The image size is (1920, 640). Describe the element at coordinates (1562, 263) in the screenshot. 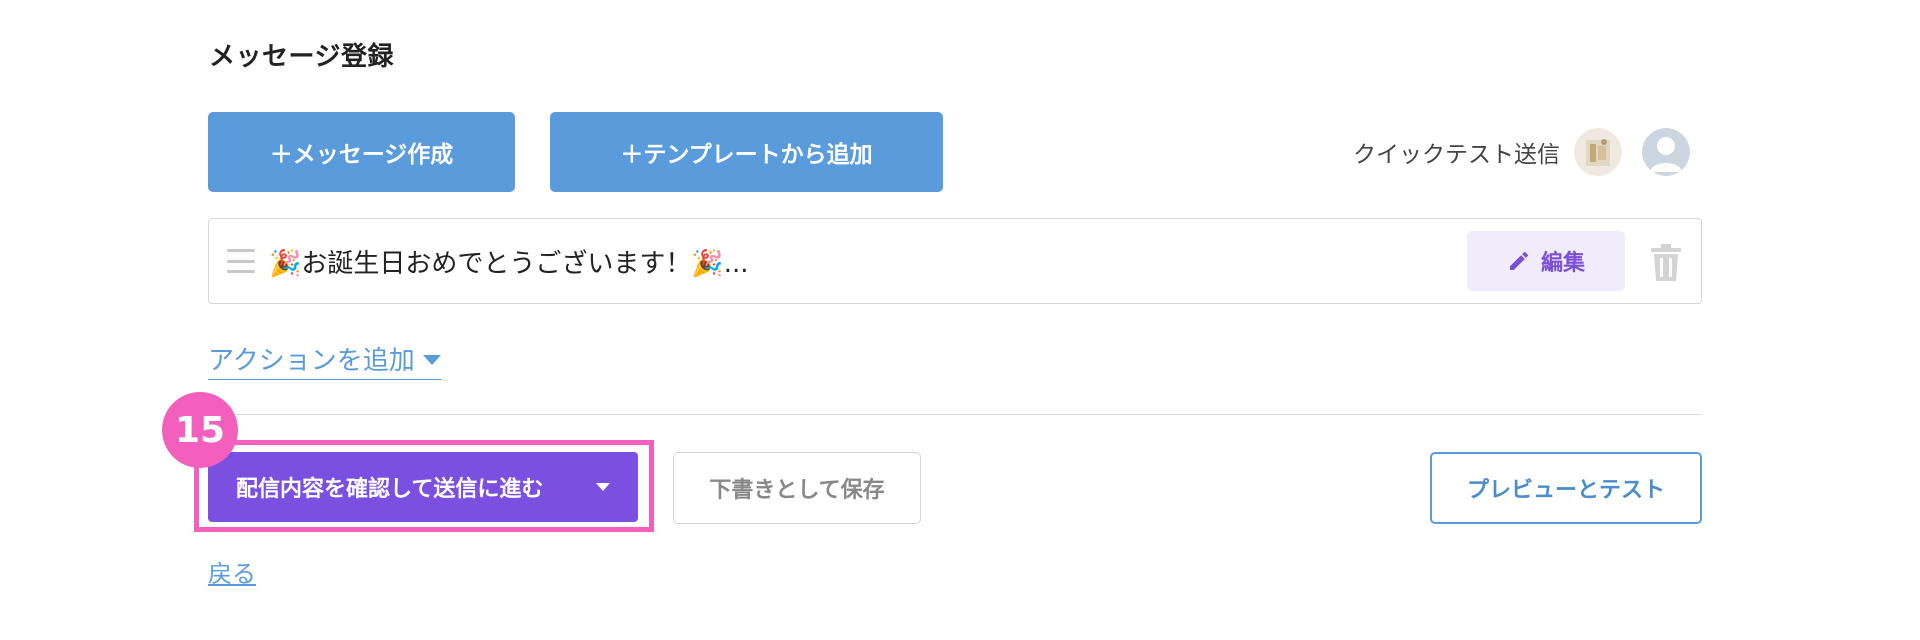

I see `edit-label: 編集` at that location.